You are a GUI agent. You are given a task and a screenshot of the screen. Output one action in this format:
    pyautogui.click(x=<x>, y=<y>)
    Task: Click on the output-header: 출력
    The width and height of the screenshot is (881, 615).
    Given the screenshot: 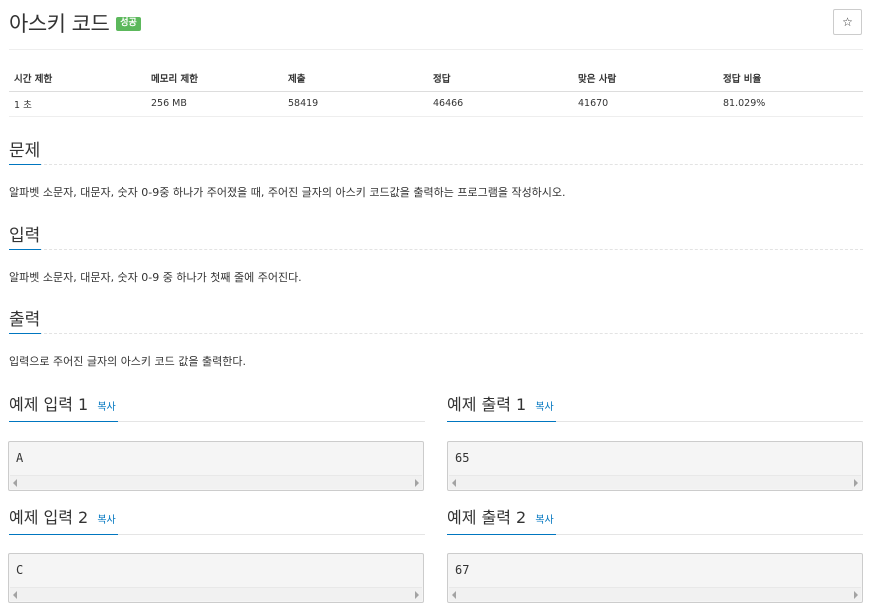 What is the action you would take?
    pyautogui.click(x=436, y=322)
    